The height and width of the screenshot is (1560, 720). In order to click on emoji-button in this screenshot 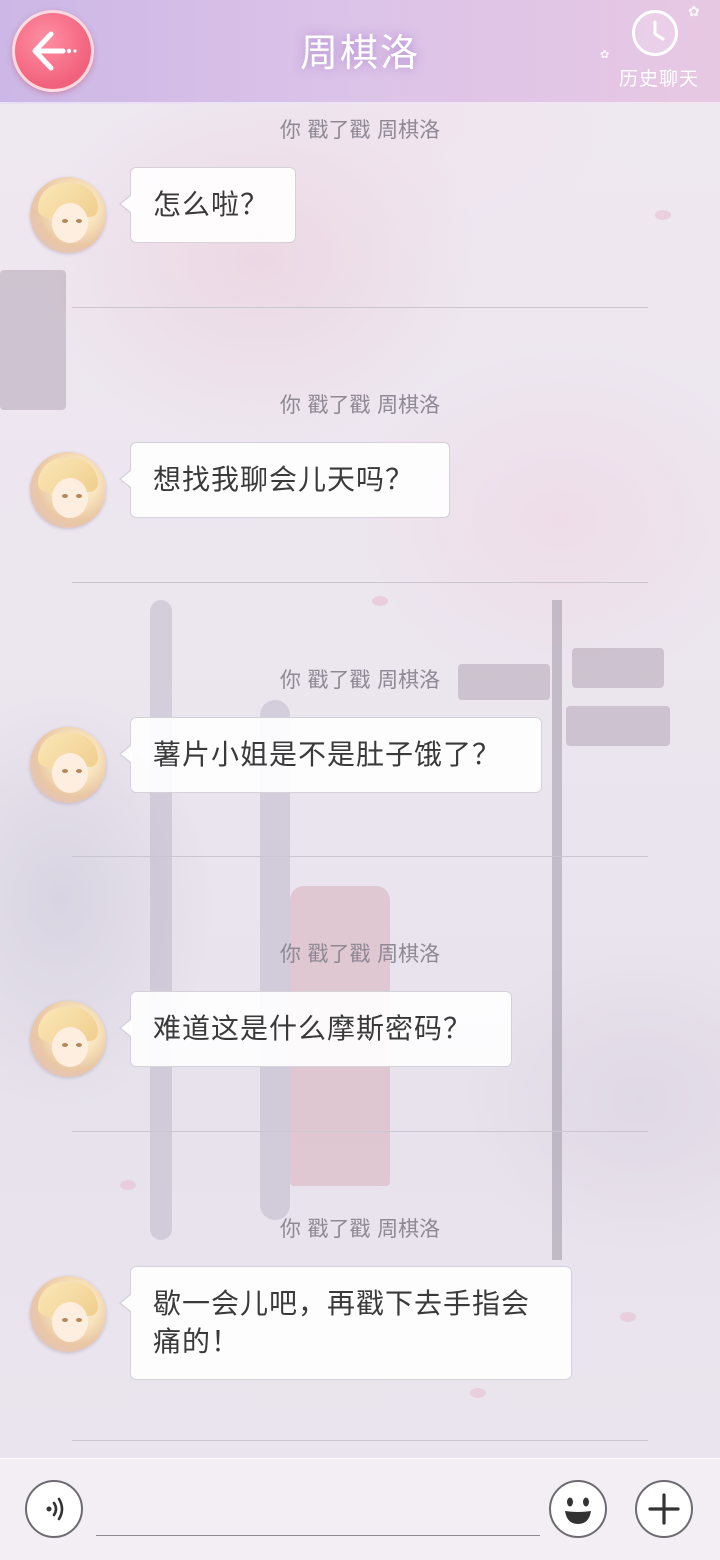, I will do `click(578, 1509)`.